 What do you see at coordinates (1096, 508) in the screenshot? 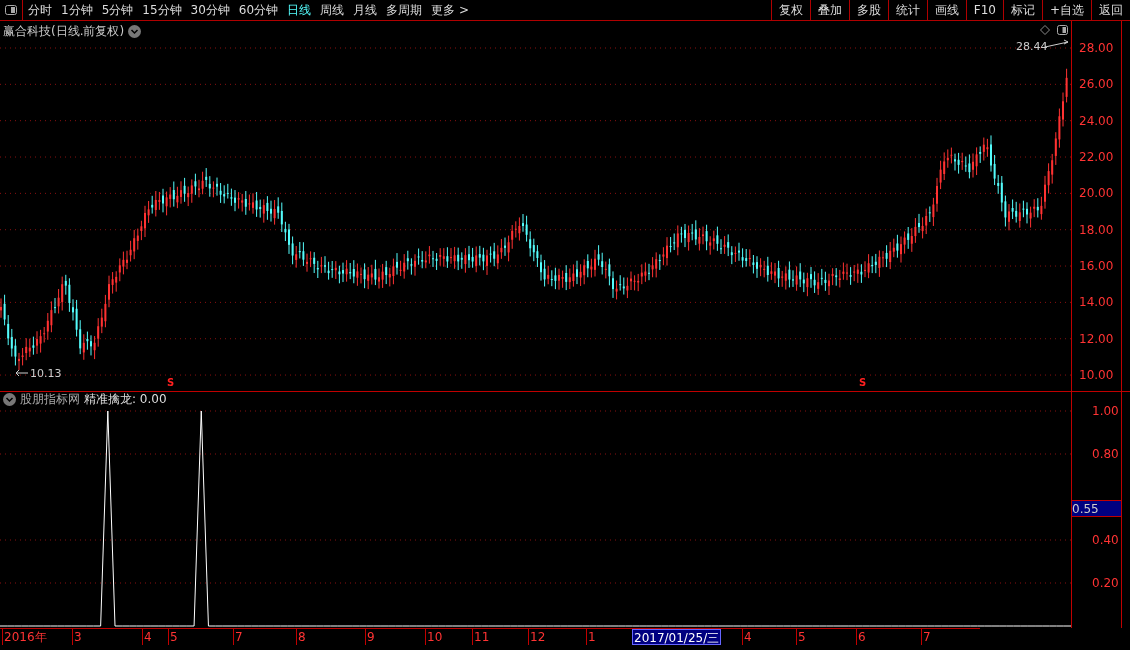
I see `cursor-value-label: 0.55` at bounding box center [1096, 508].